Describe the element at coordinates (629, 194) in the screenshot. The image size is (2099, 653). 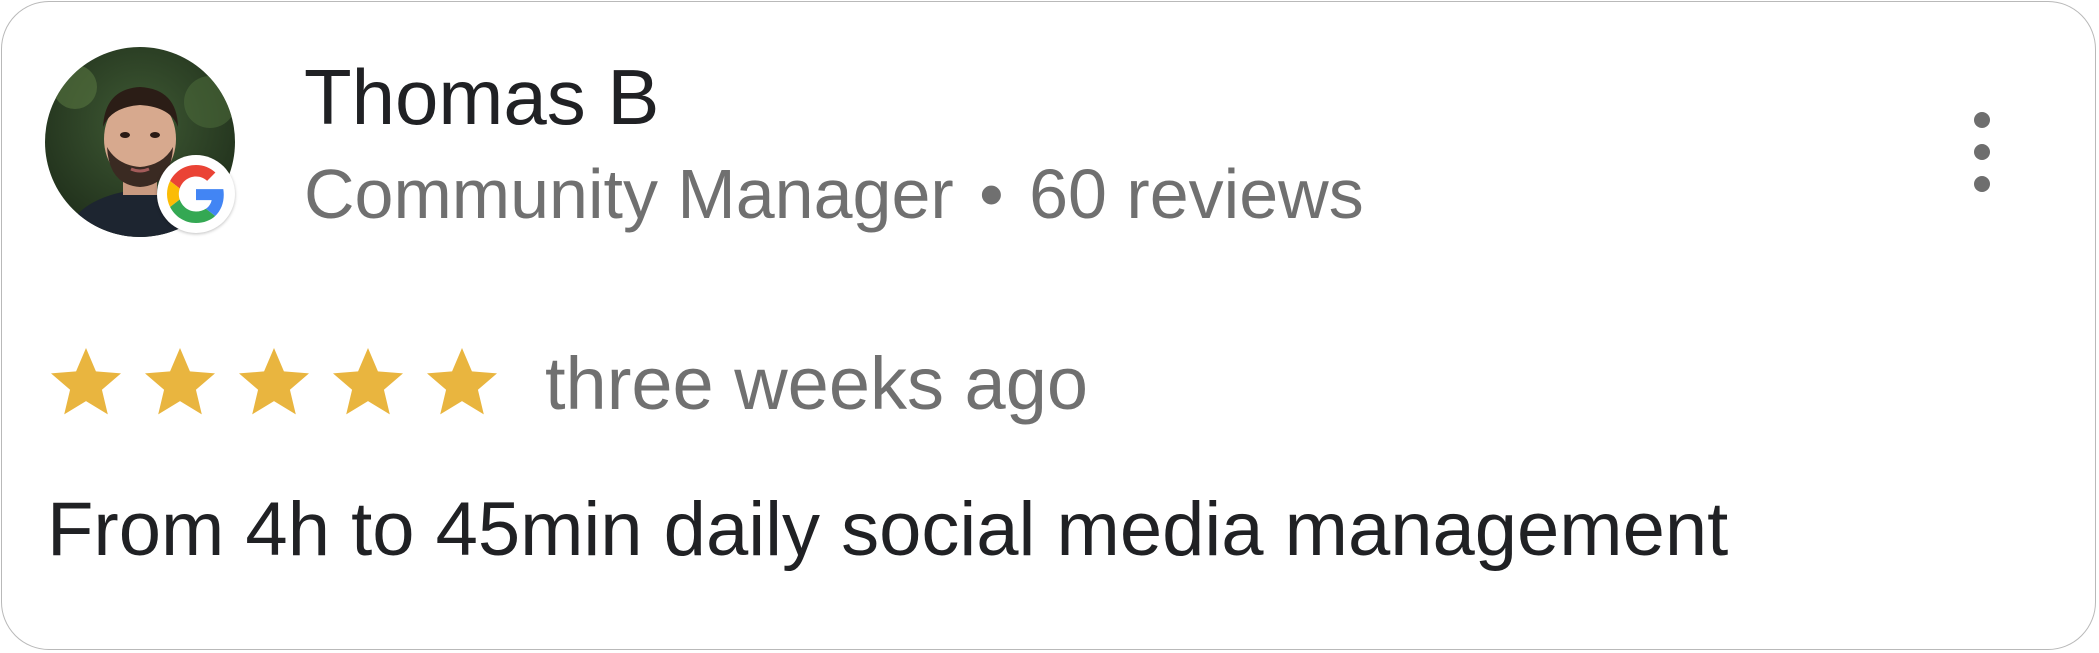
I see `reviewer-role: Community Manager` at that location.